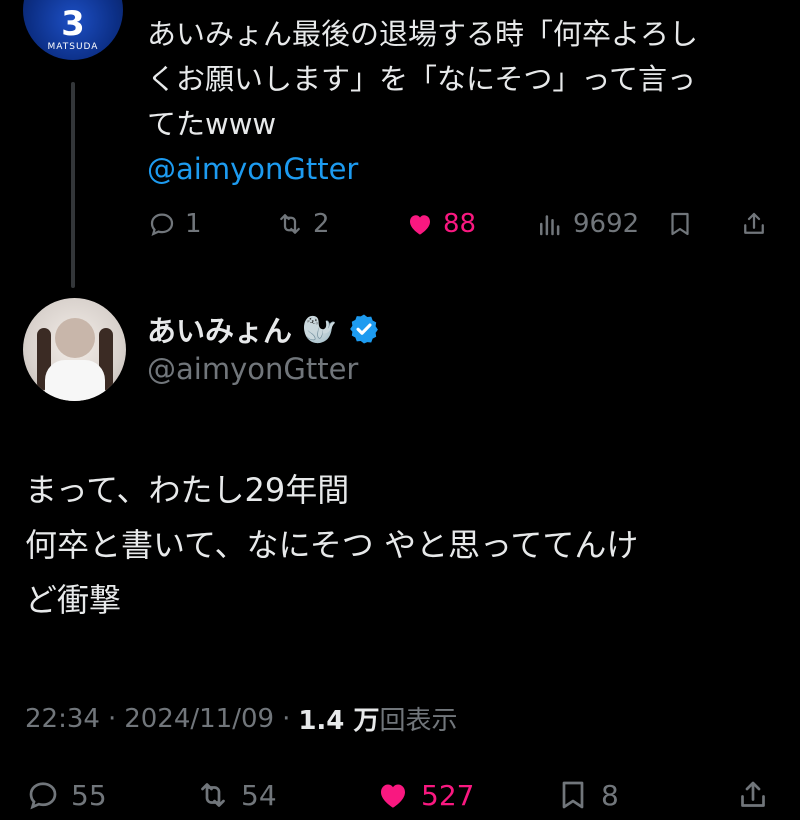 The width and height of the screenshot is (800, 820). I want to click on avatar-face, so click(75, 338).